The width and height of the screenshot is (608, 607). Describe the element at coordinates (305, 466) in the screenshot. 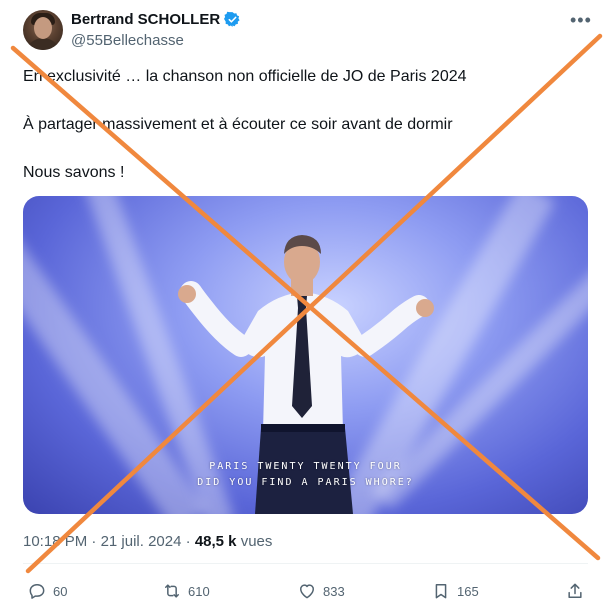

I see `video-caption-line-1: PARIS TWENTY TWENTY FOUR` at that location.